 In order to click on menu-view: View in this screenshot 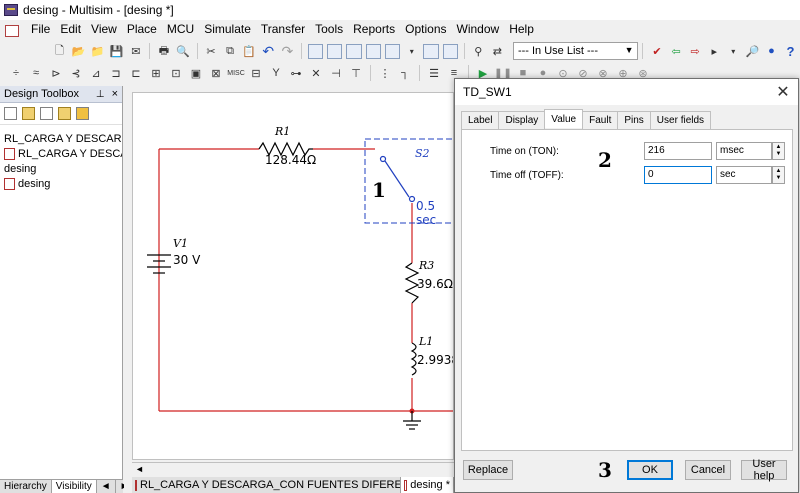, I will do `click(104, 29)`.